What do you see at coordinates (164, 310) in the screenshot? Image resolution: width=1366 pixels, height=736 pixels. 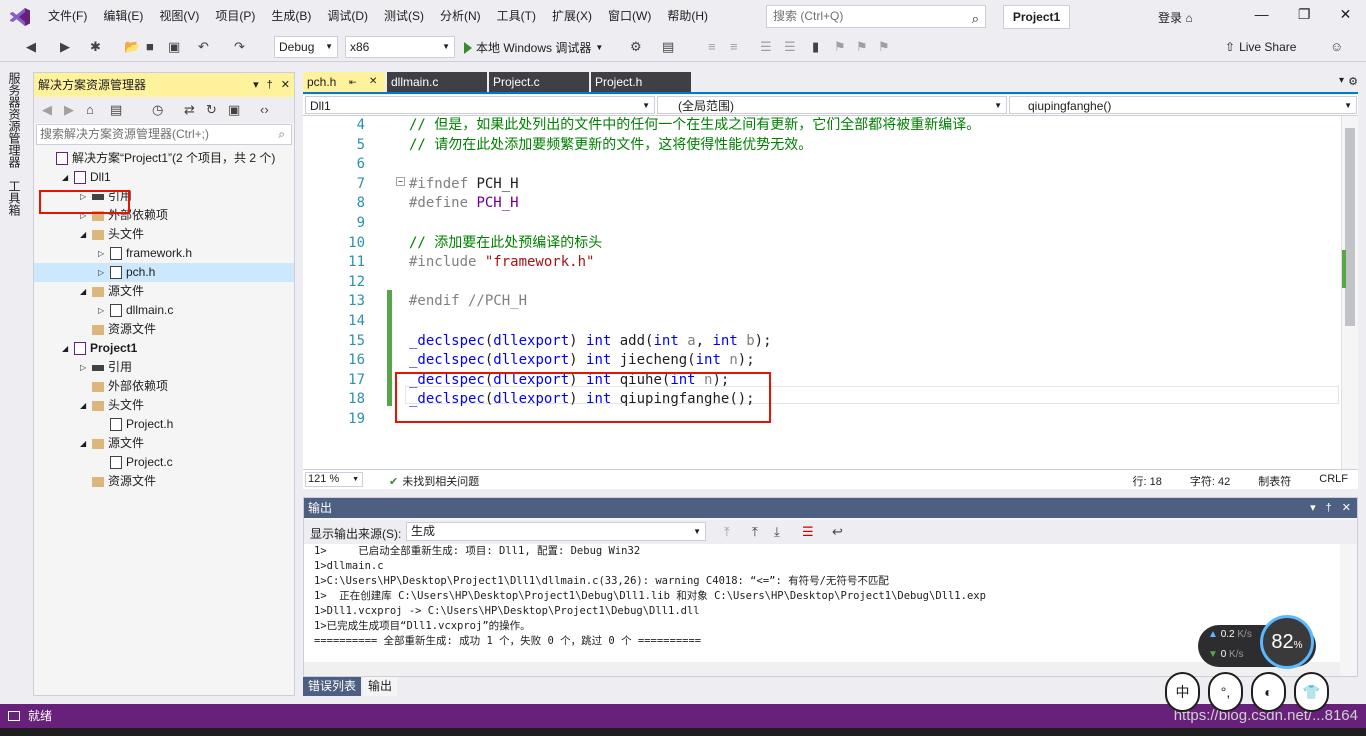 I see `tree-item: ▷ dllmain.c` at bounding box center [164, 310].